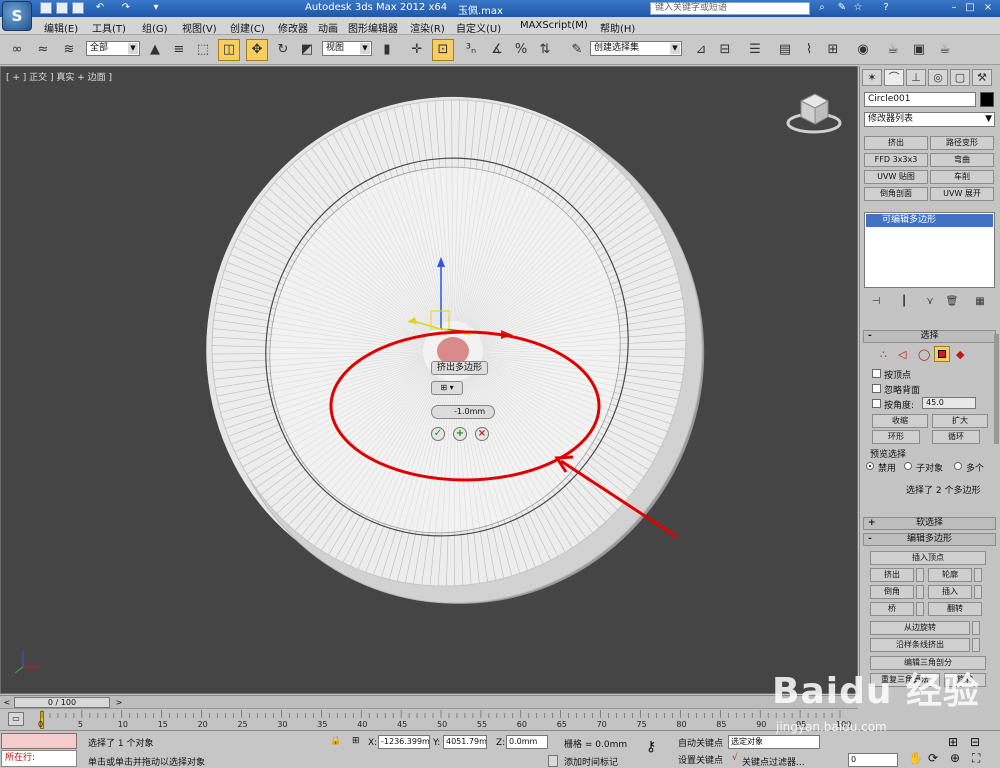 This screenshot has width=1000, height=768. Describe the element at coordinates (43, 50) in the screenshot. I see `unlink-icon: ≈` at that location.